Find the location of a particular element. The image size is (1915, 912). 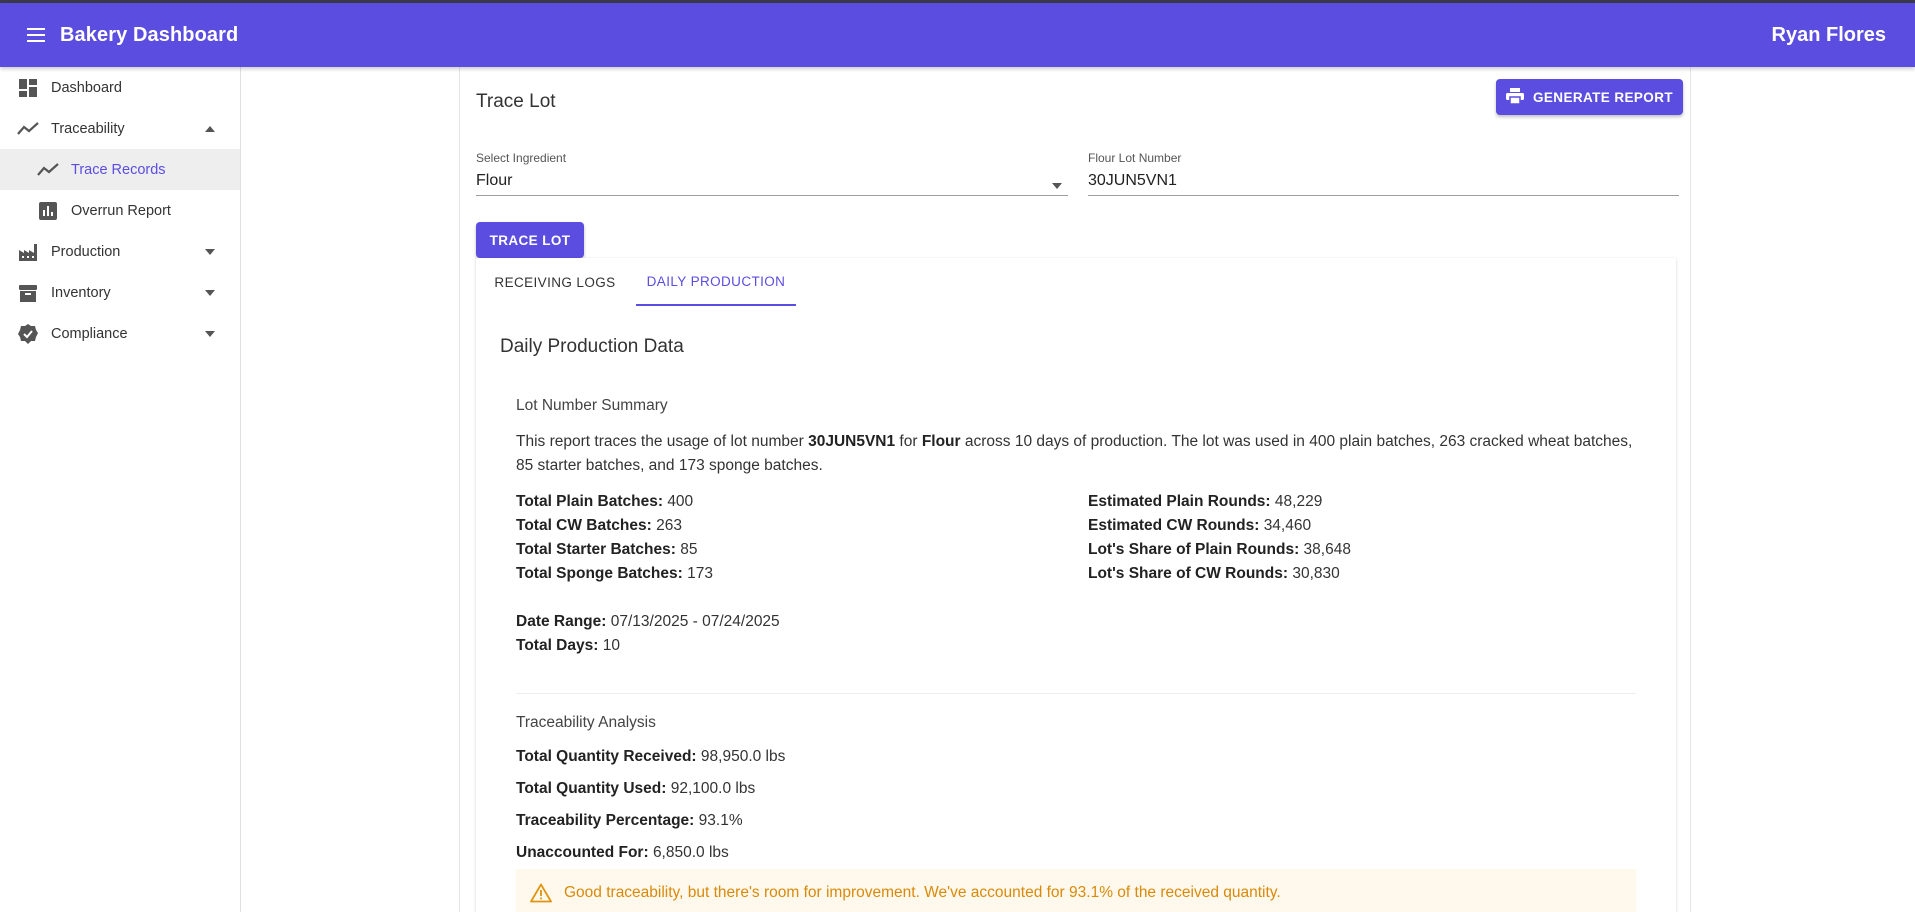

lot-number-label: Flour Lot Number is located at coordinates (1135, 158).